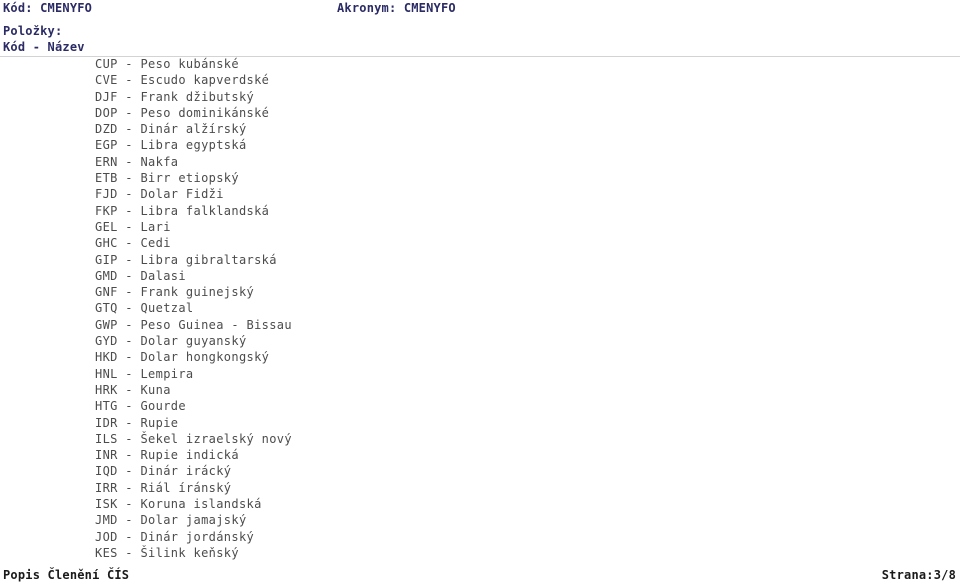 This screenshot has width=960, height=588. What do you see at coordinates (475, 553) in the screenshot?
I see `list-item: KES - Šilink keňský` at bounding box center [475, 553].